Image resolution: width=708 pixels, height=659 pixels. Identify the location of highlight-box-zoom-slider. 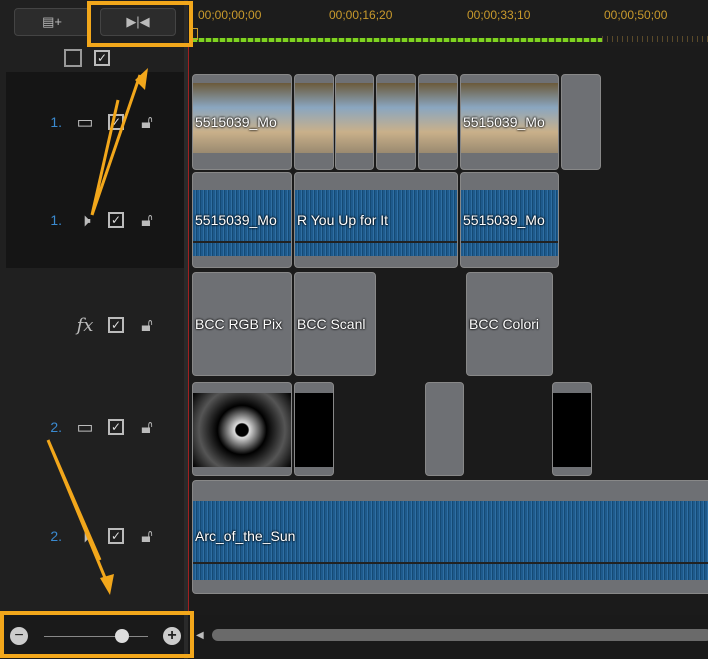
(97, 634).